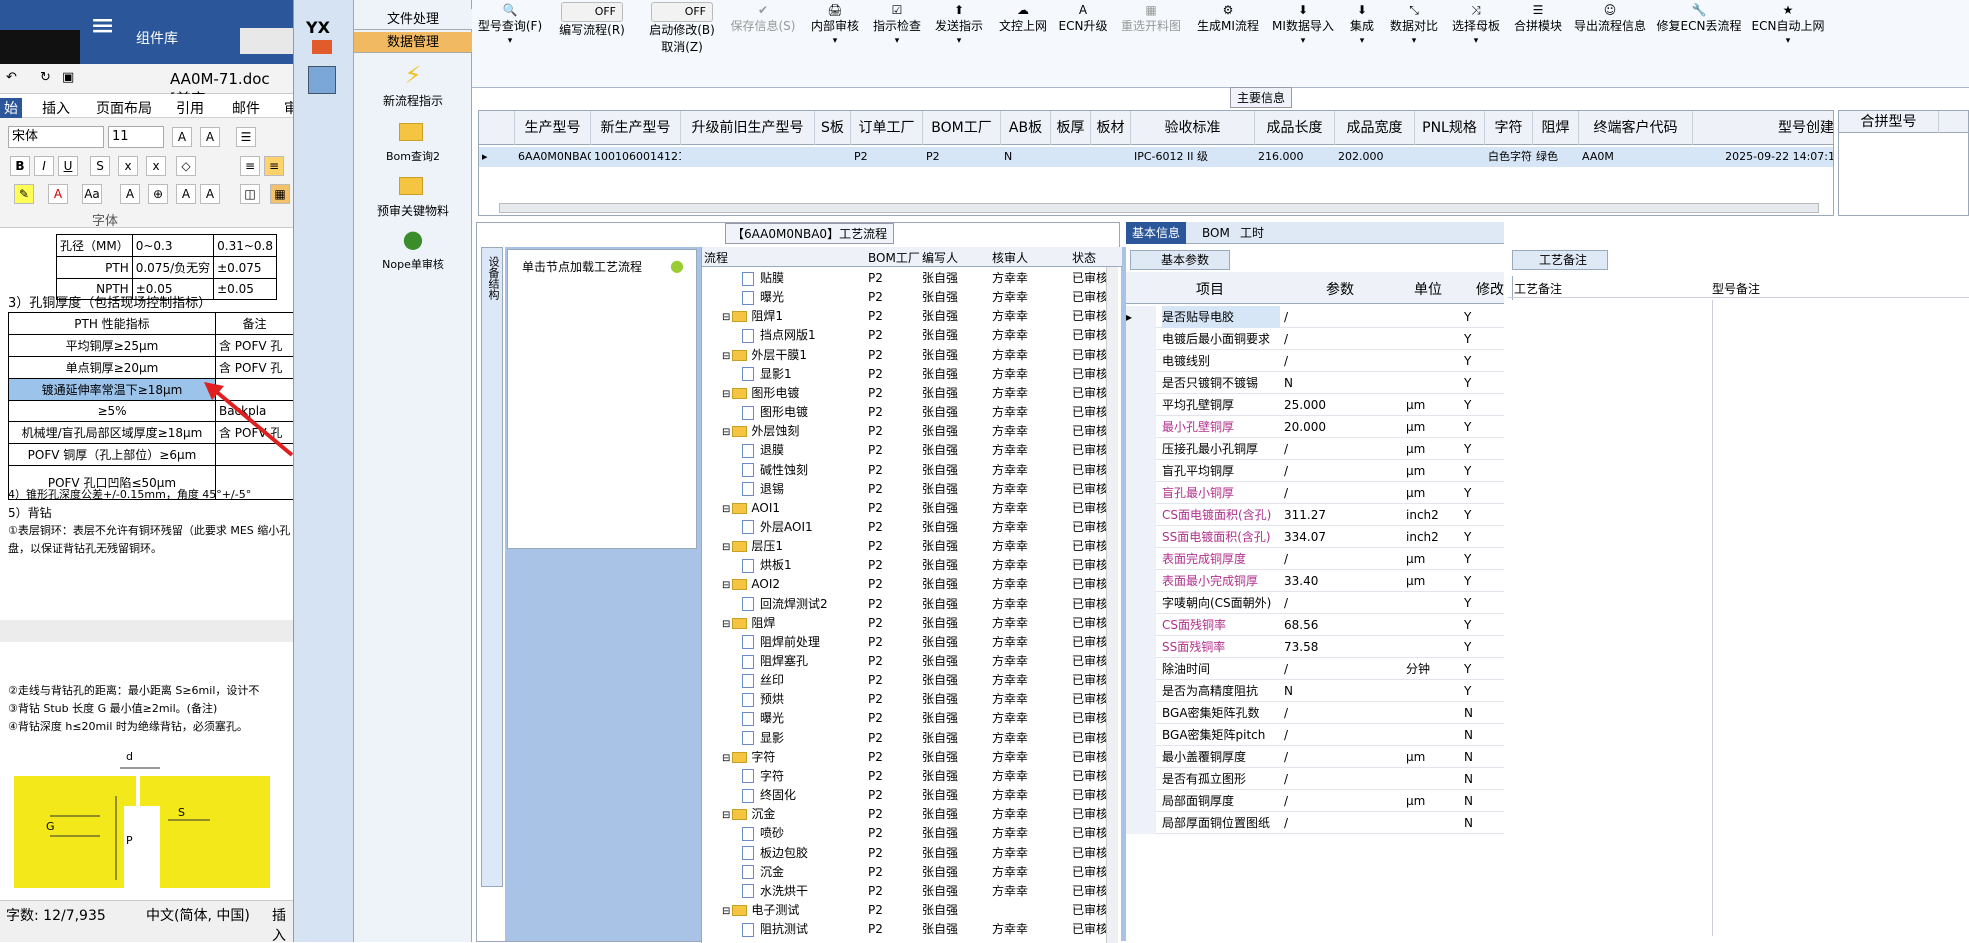  Describe the element at coordinates (905, 565) in the screenshot. I see `tree-row: 烘板1 P2 张自强 方幸幸 已审核` at that location.